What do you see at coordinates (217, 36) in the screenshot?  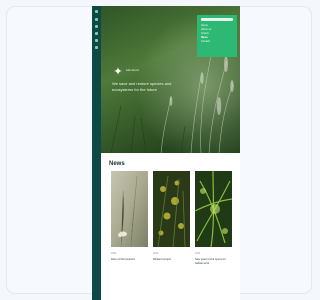 I see `nav-panel: Home About us Grants News Contact` at bounding box center [217, 36].